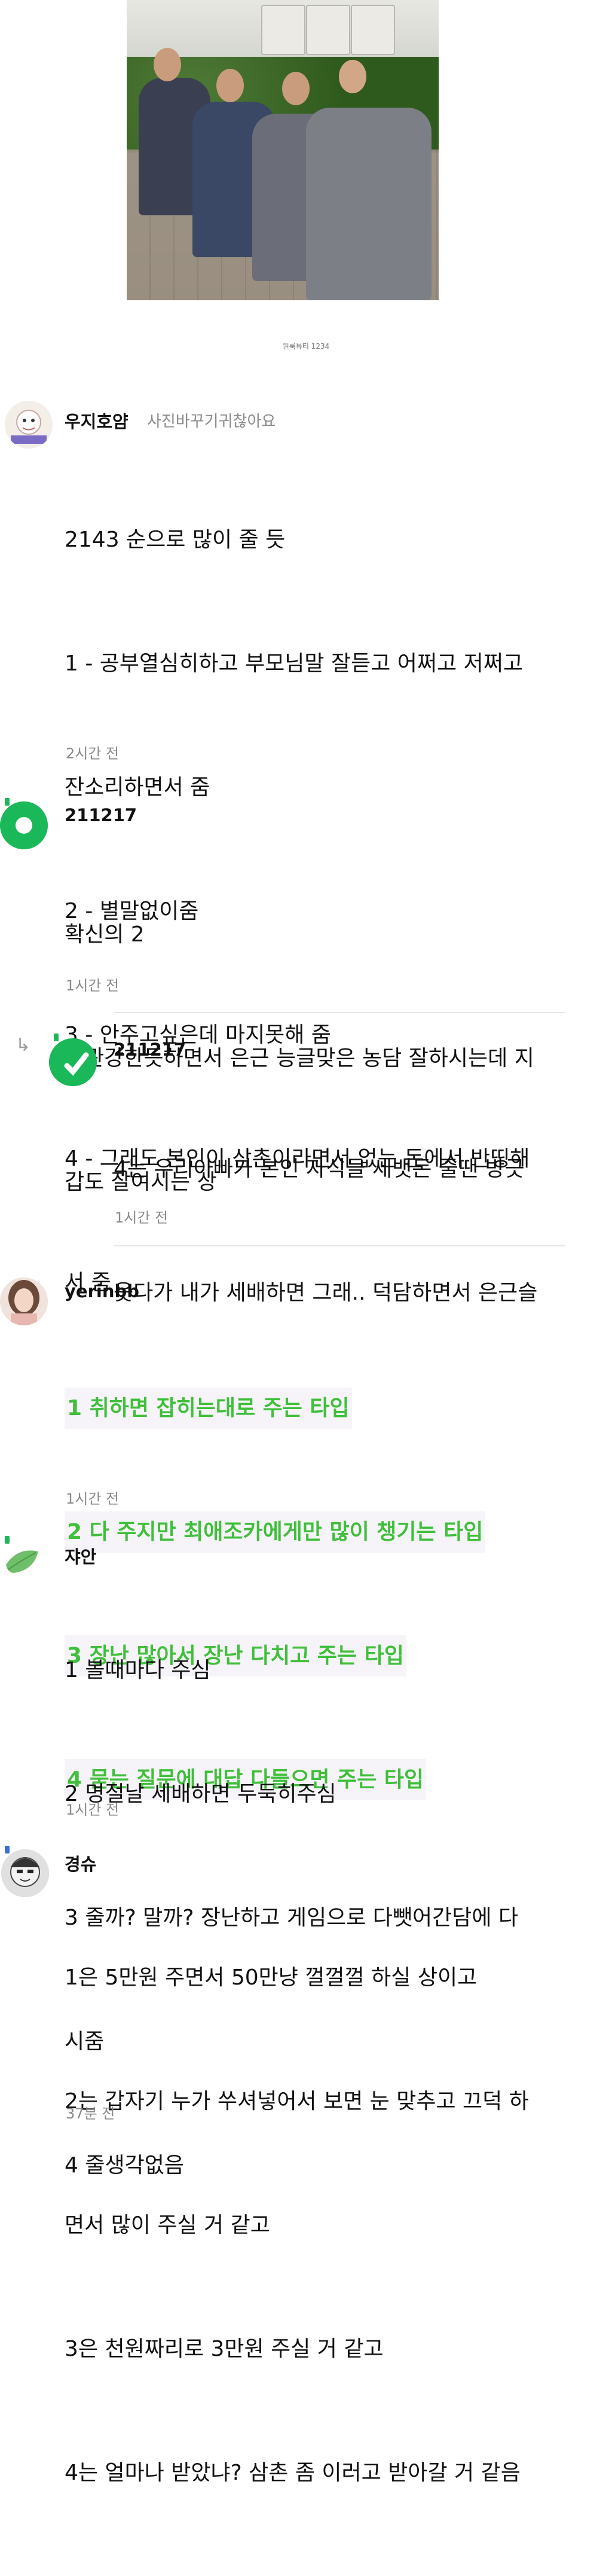 This screenshot has width=612, height=2576. Describe the element at coordinates (80, 1863) in the screenshot. I see `comment-nickname: 경슈` at that location.